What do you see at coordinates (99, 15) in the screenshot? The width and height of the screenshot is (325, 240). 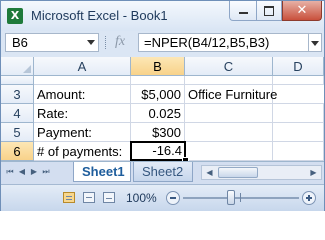 I see `window-title: Microsoft Excel - Book1` at bounding box center [99, 15].